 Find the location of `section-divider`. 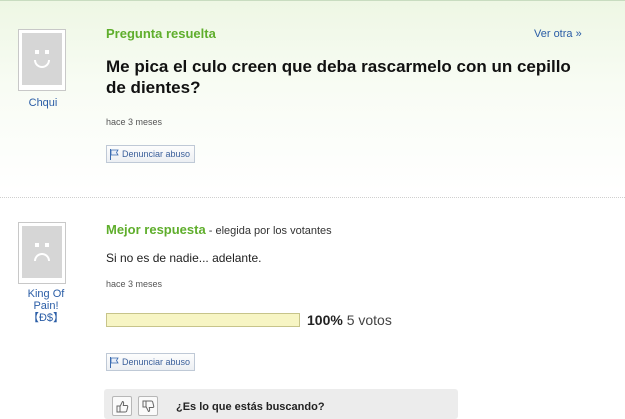

section-divider is located at coordinates (312, 197).